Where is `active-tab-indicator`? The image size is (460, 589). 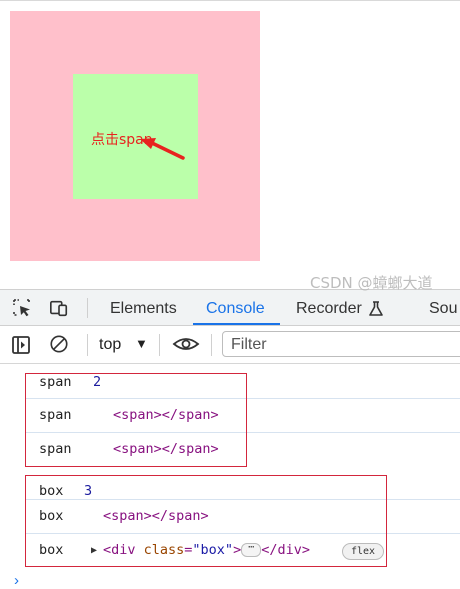
active-tab-indicator is located at coordinates (236, 324).